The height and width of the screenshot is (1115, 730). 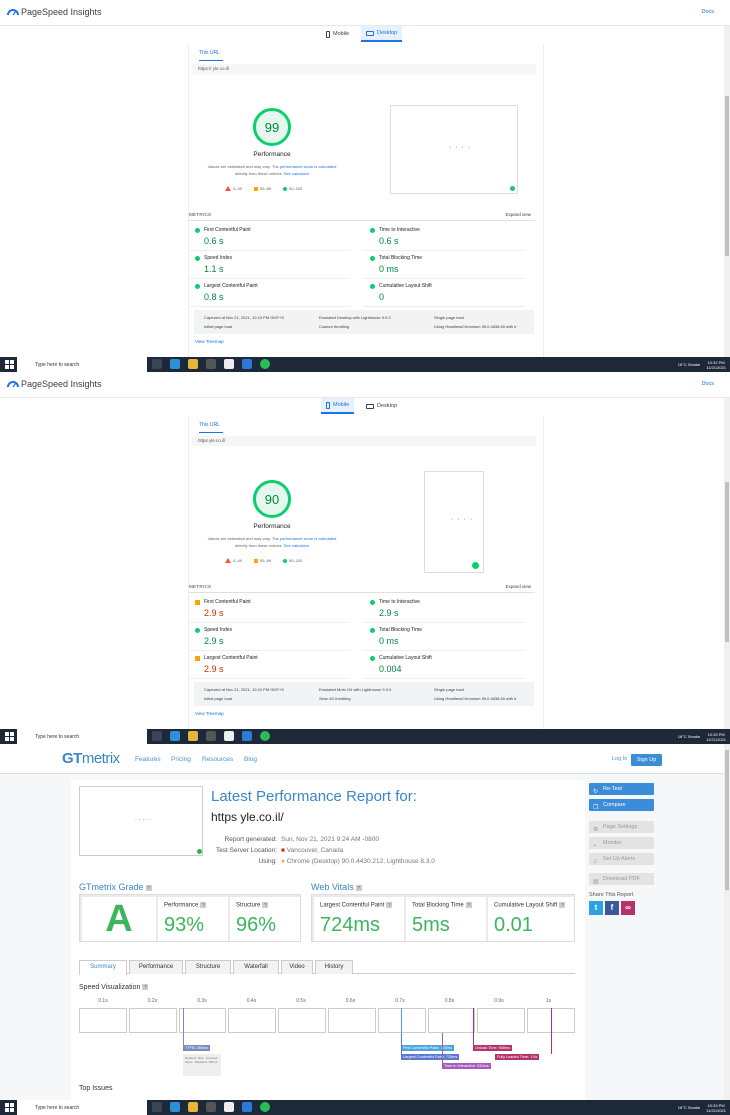 What do you see at coordinates (444, 638) in the screenshot?
I see `metric-tbt: Total Blocking Time 0 ms` at bounding box center [444, 638].